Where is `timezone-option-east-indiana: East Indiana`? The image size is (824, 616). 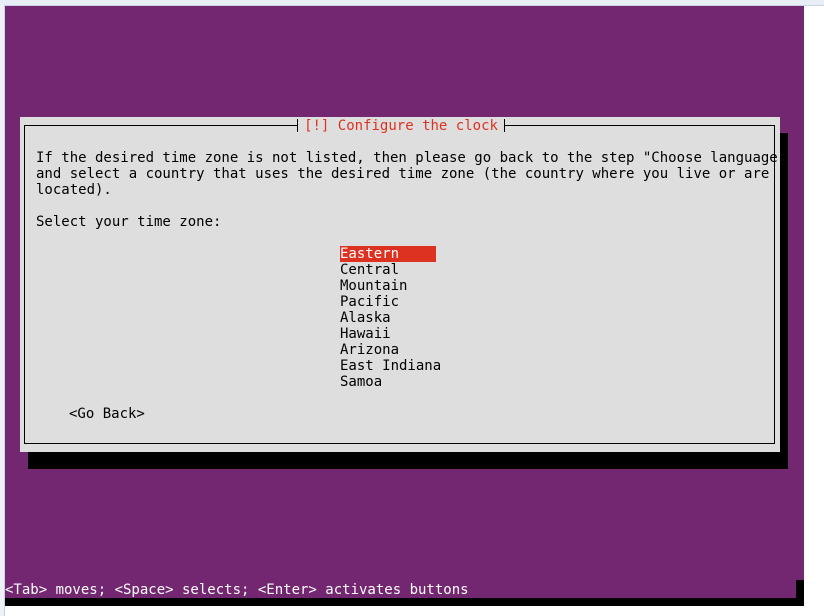 timezone-option-east-indiana: East Indiana is located at coordinates (390, 366).